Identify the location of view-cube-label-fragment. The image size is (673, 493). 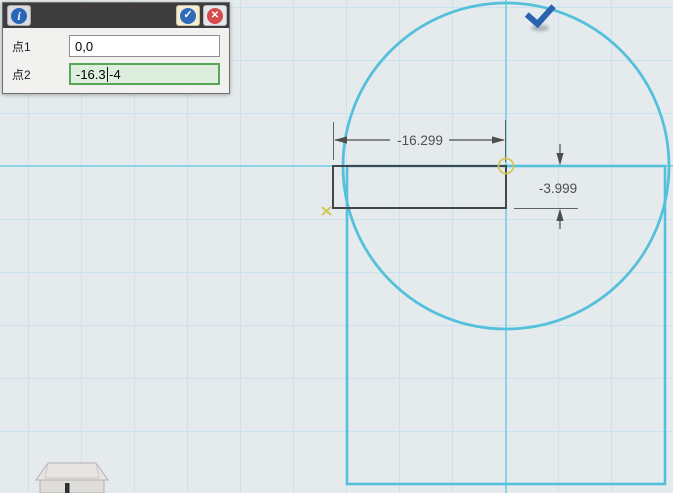
(67, 488).